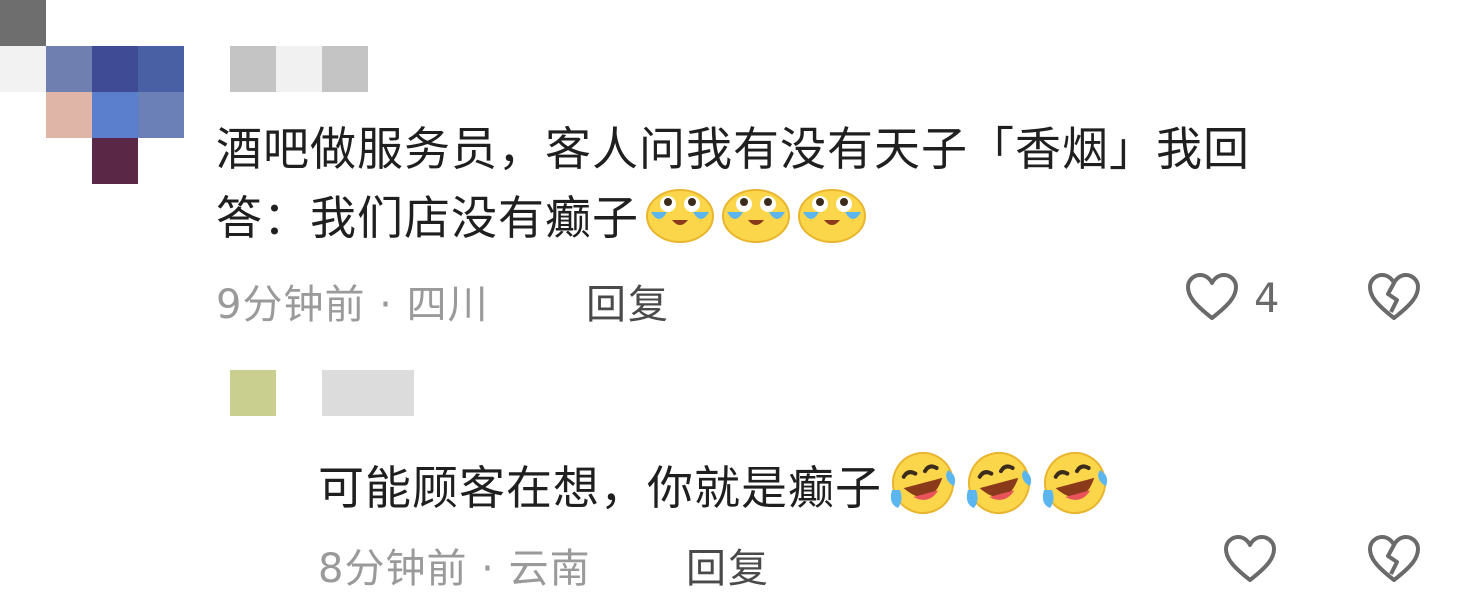 The image size is (1481, 600). I want to click on comment-text-line-2: 答：我们店没有癫子, so click(816, 221).